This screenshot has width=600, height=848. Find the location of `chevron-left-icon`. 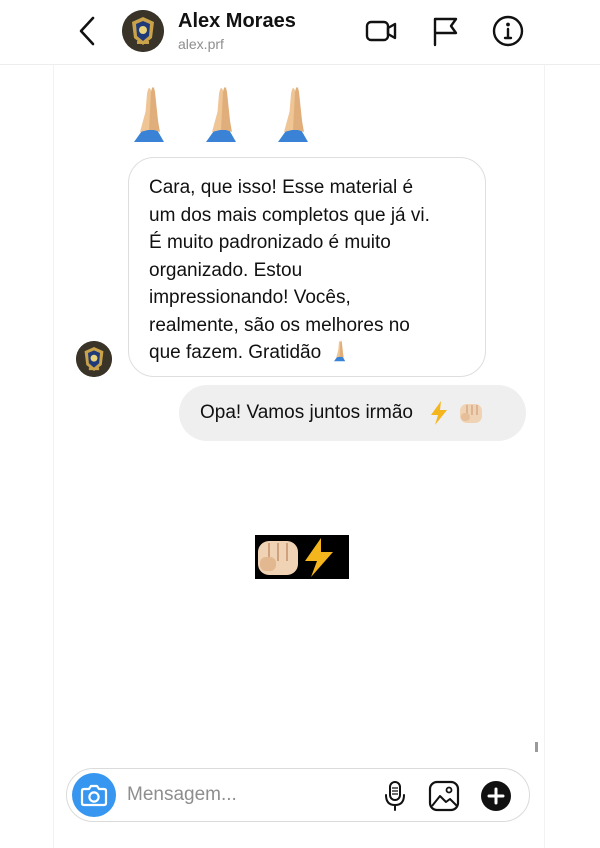

chevron-left-icon is located at coordinates (87, 31).